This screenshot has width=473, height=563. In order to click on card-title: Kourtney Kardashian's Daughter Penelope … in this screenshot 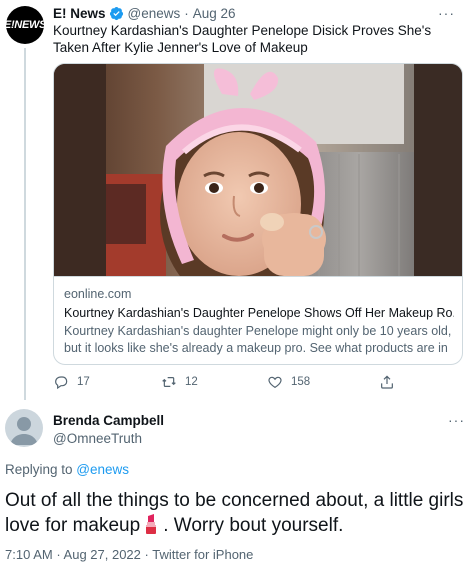, I will do `click(259, 313)`.